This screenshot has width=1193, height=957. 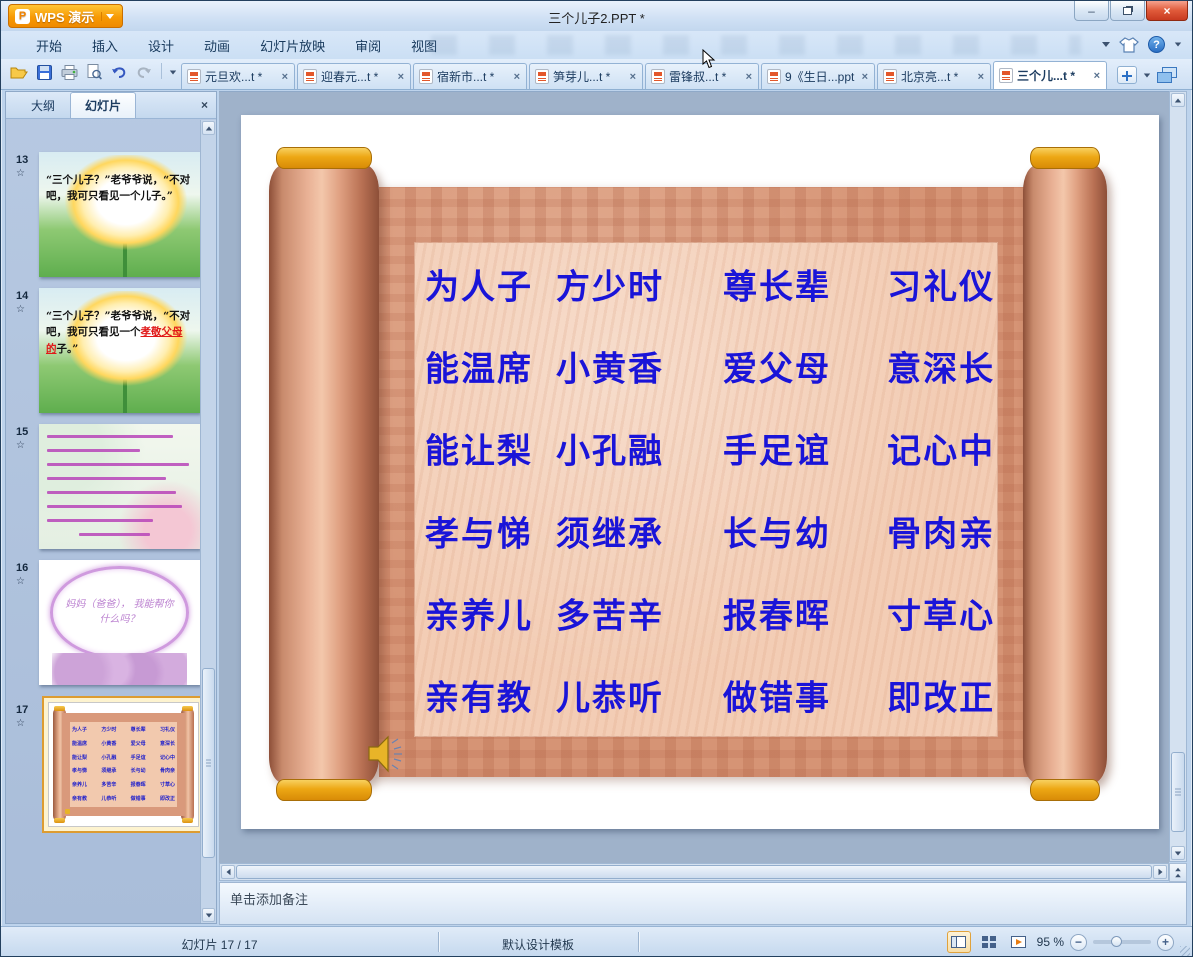 I want to click on doc-tab: 迎春元...t * ×, so click(x=354, y=76).